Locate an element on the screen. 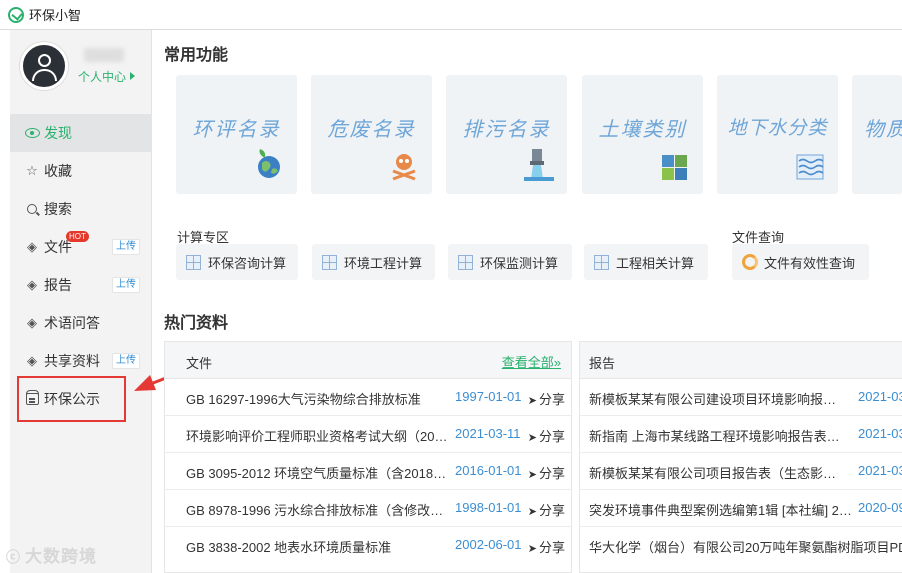 The width and height of the screenshot is (902, 573). table-row: 环境影响评价工程师职业资格考试大纲（202… 2021-03-11 ➤ 分享 is located at coordinates (368, 434).